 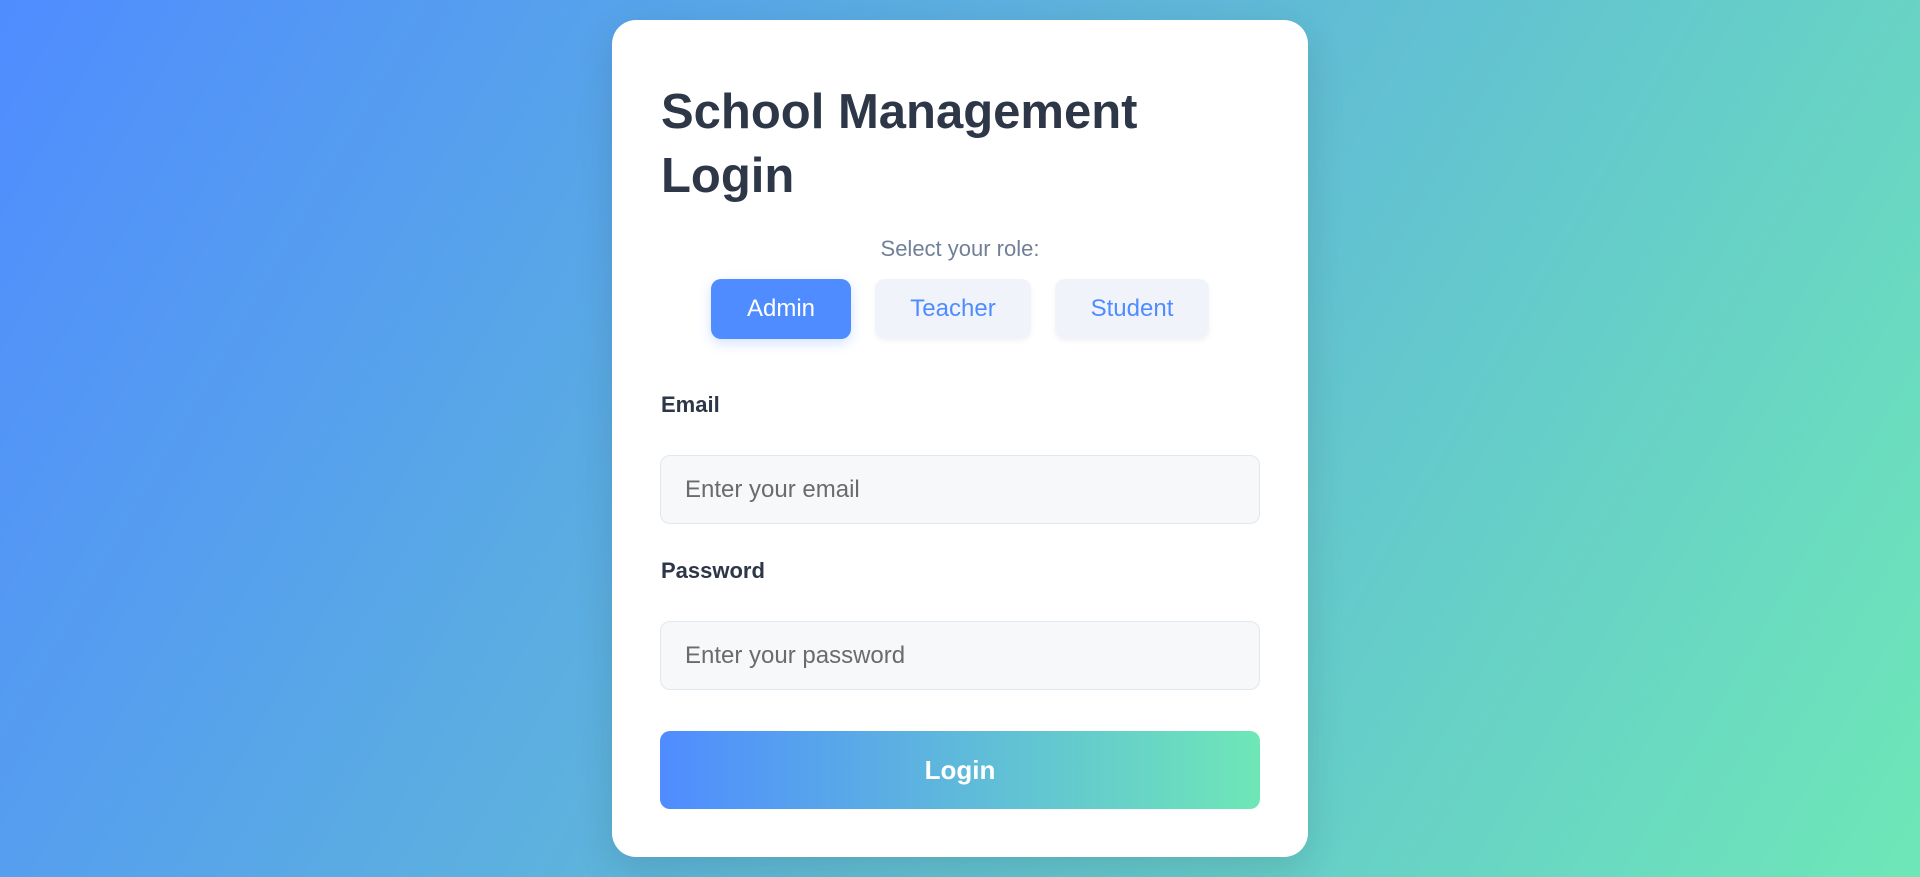 I want to click on email-field, so click(x=960, y=489).